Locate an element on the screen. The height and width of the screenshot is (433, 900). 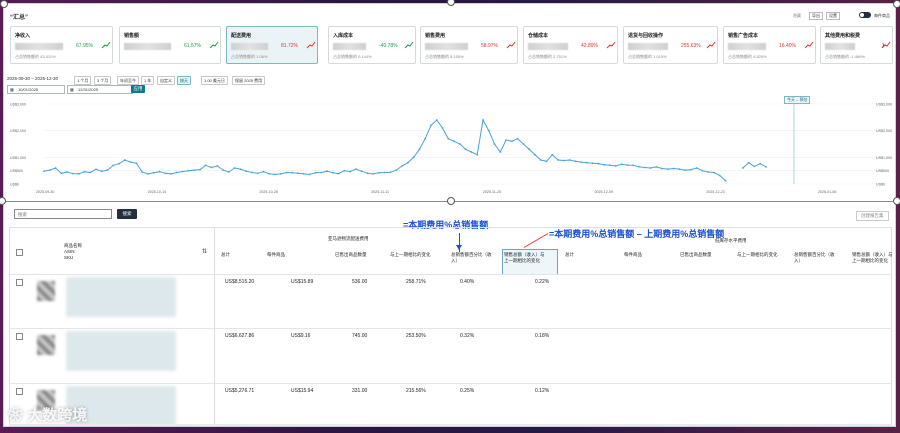
resize-handle-right is located at coordinates (896, 201).